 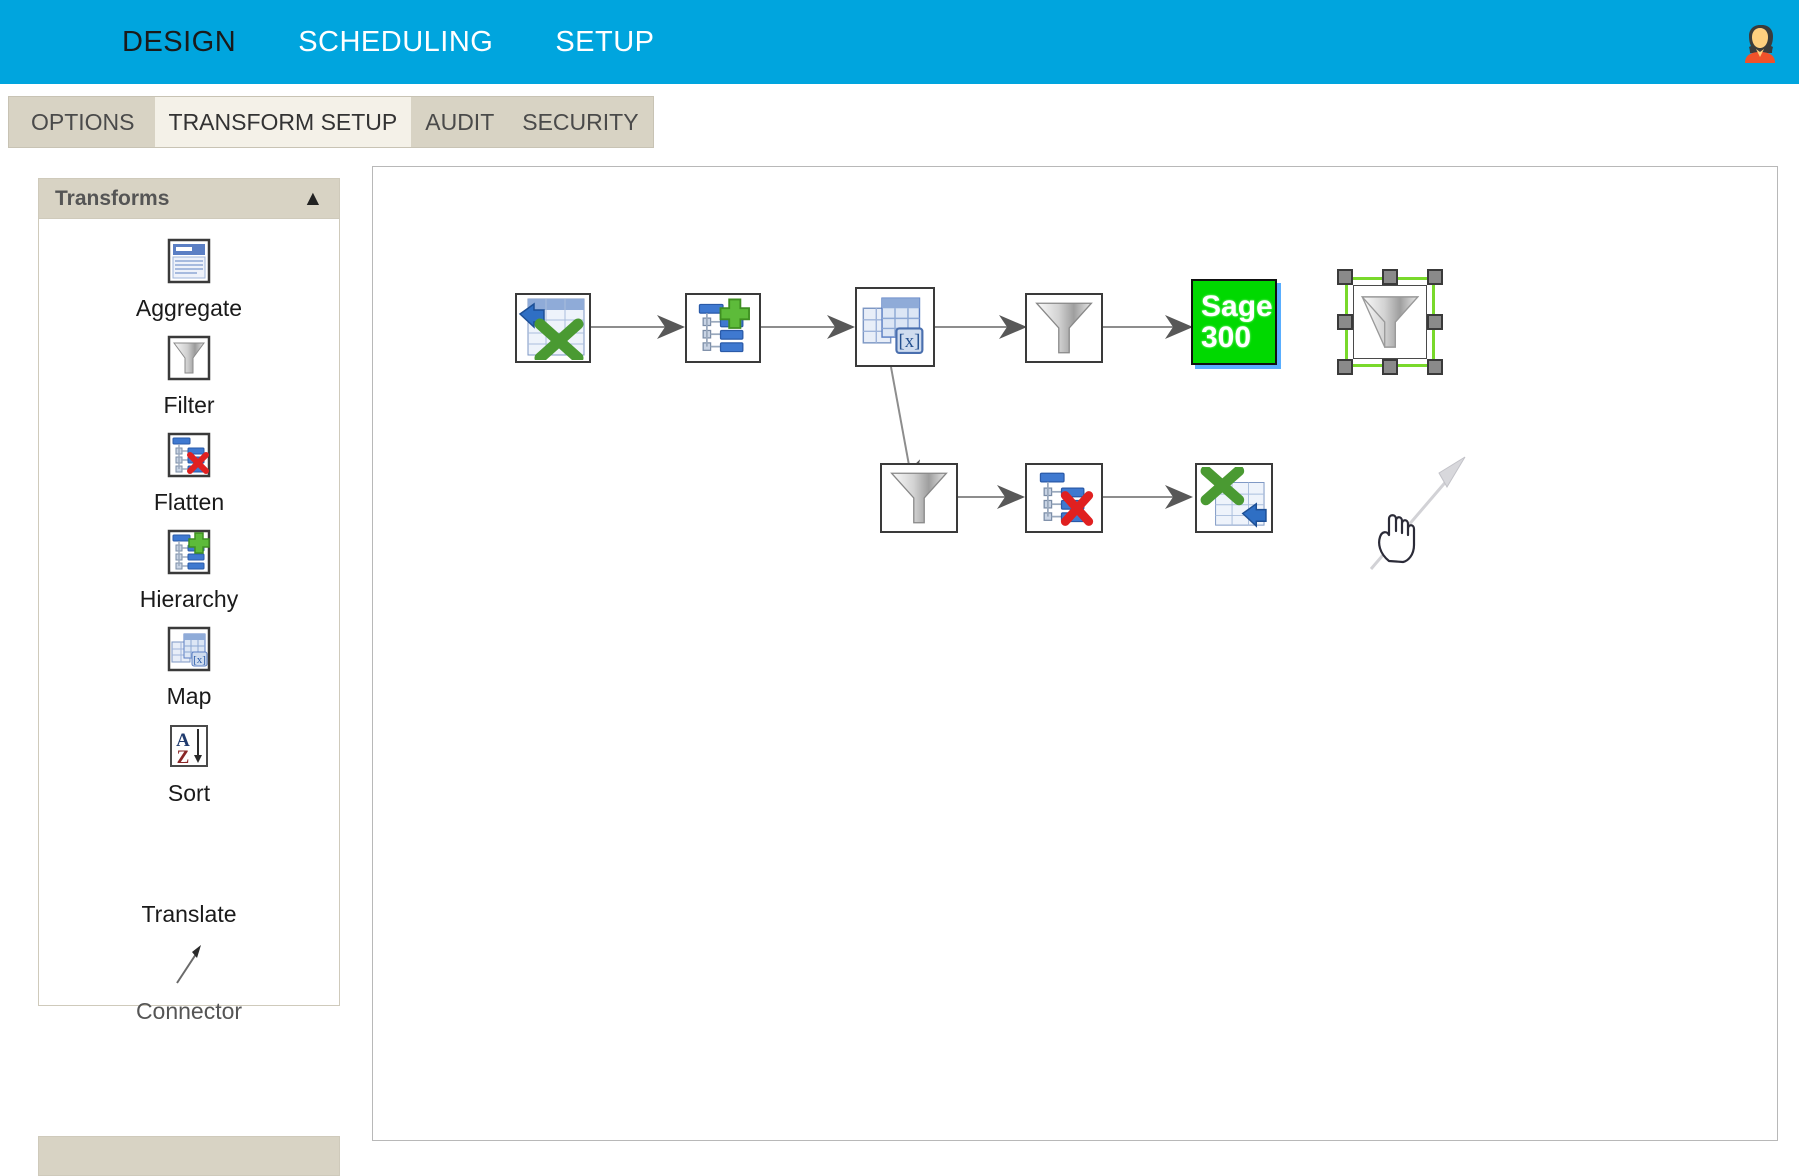 What do you see at coordinates (189, 1156) in the screenshot?
I see `secondary-panel-header` at bounding box center [189, 1156].